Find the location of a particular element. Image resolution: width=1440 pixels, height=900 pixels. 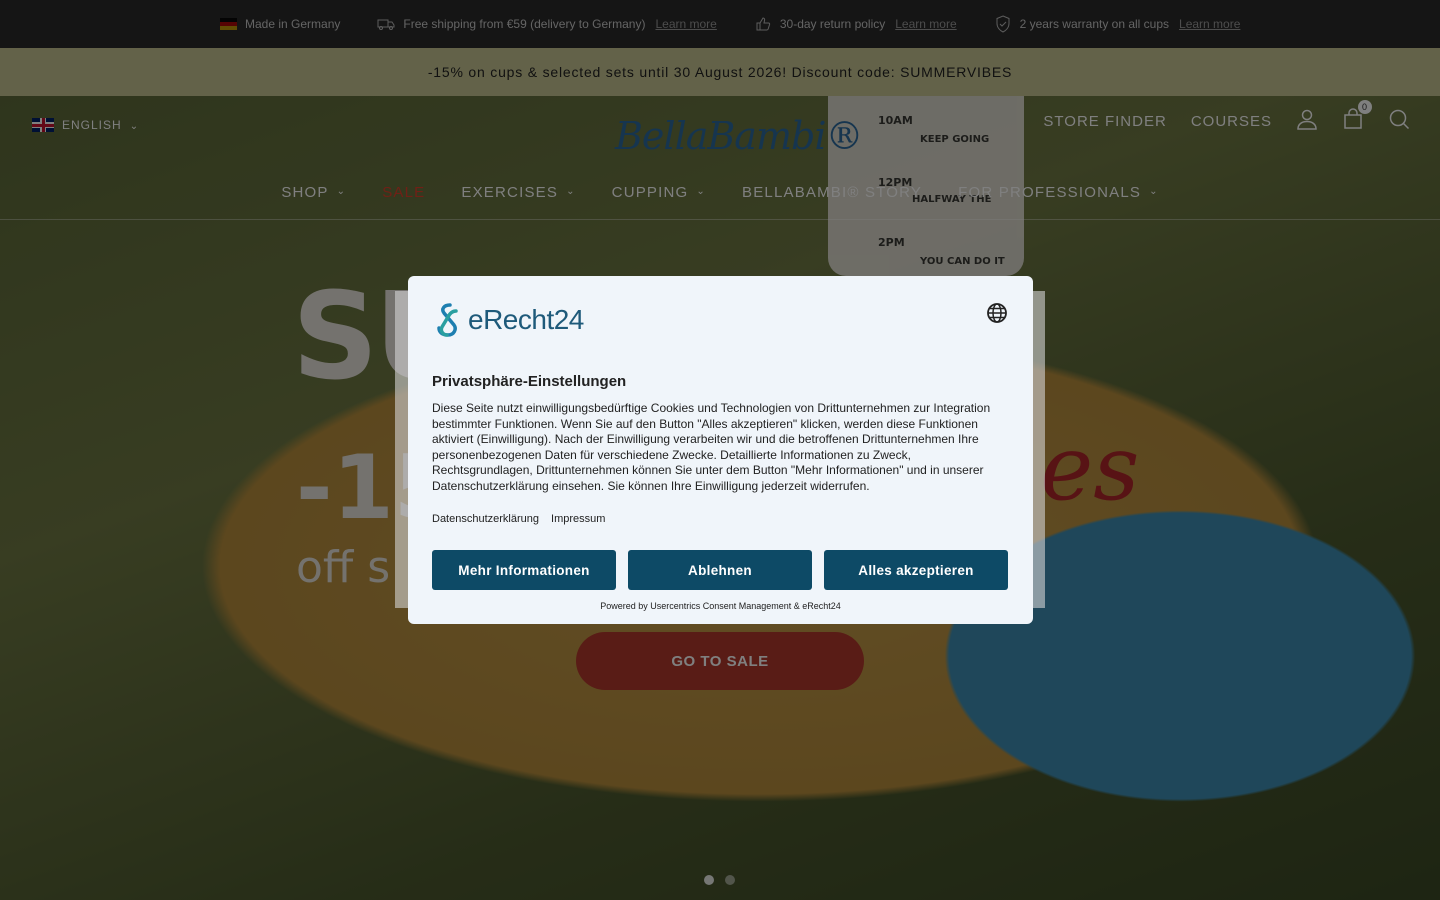

globe-icon is located at coordinates (997, 313).